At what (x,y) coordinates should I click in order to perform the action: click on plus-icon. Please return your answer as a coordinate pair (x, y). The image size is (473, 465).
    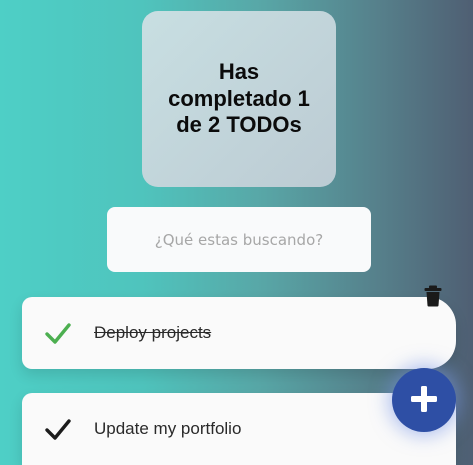
    Looking at the image, I should click on (424, 400).